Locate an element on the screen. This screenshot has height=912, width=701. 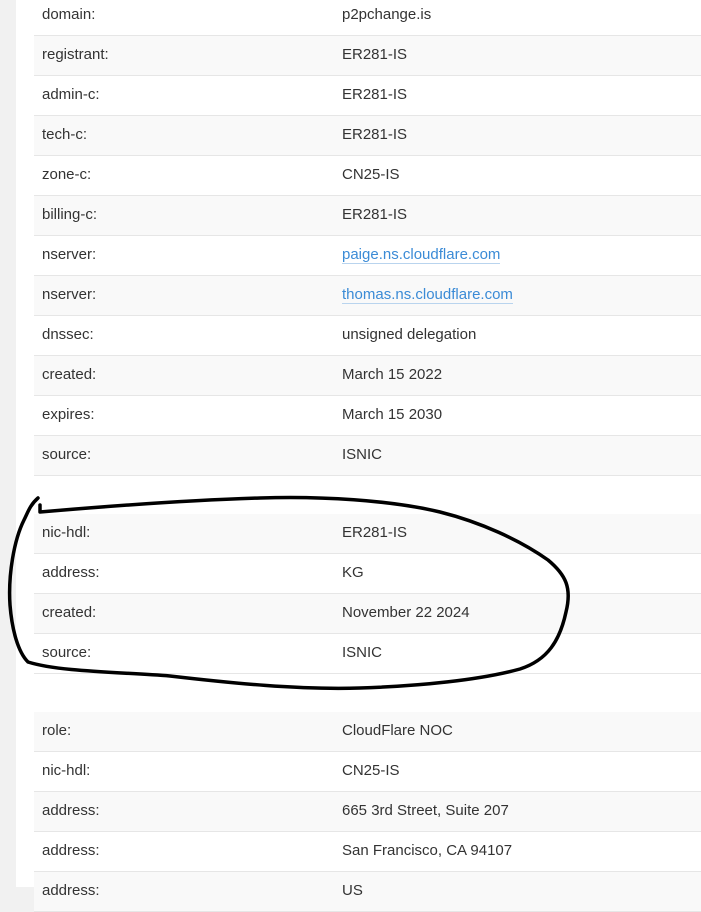
field-value: November 22 2024 is located at coordinates (406, 612).